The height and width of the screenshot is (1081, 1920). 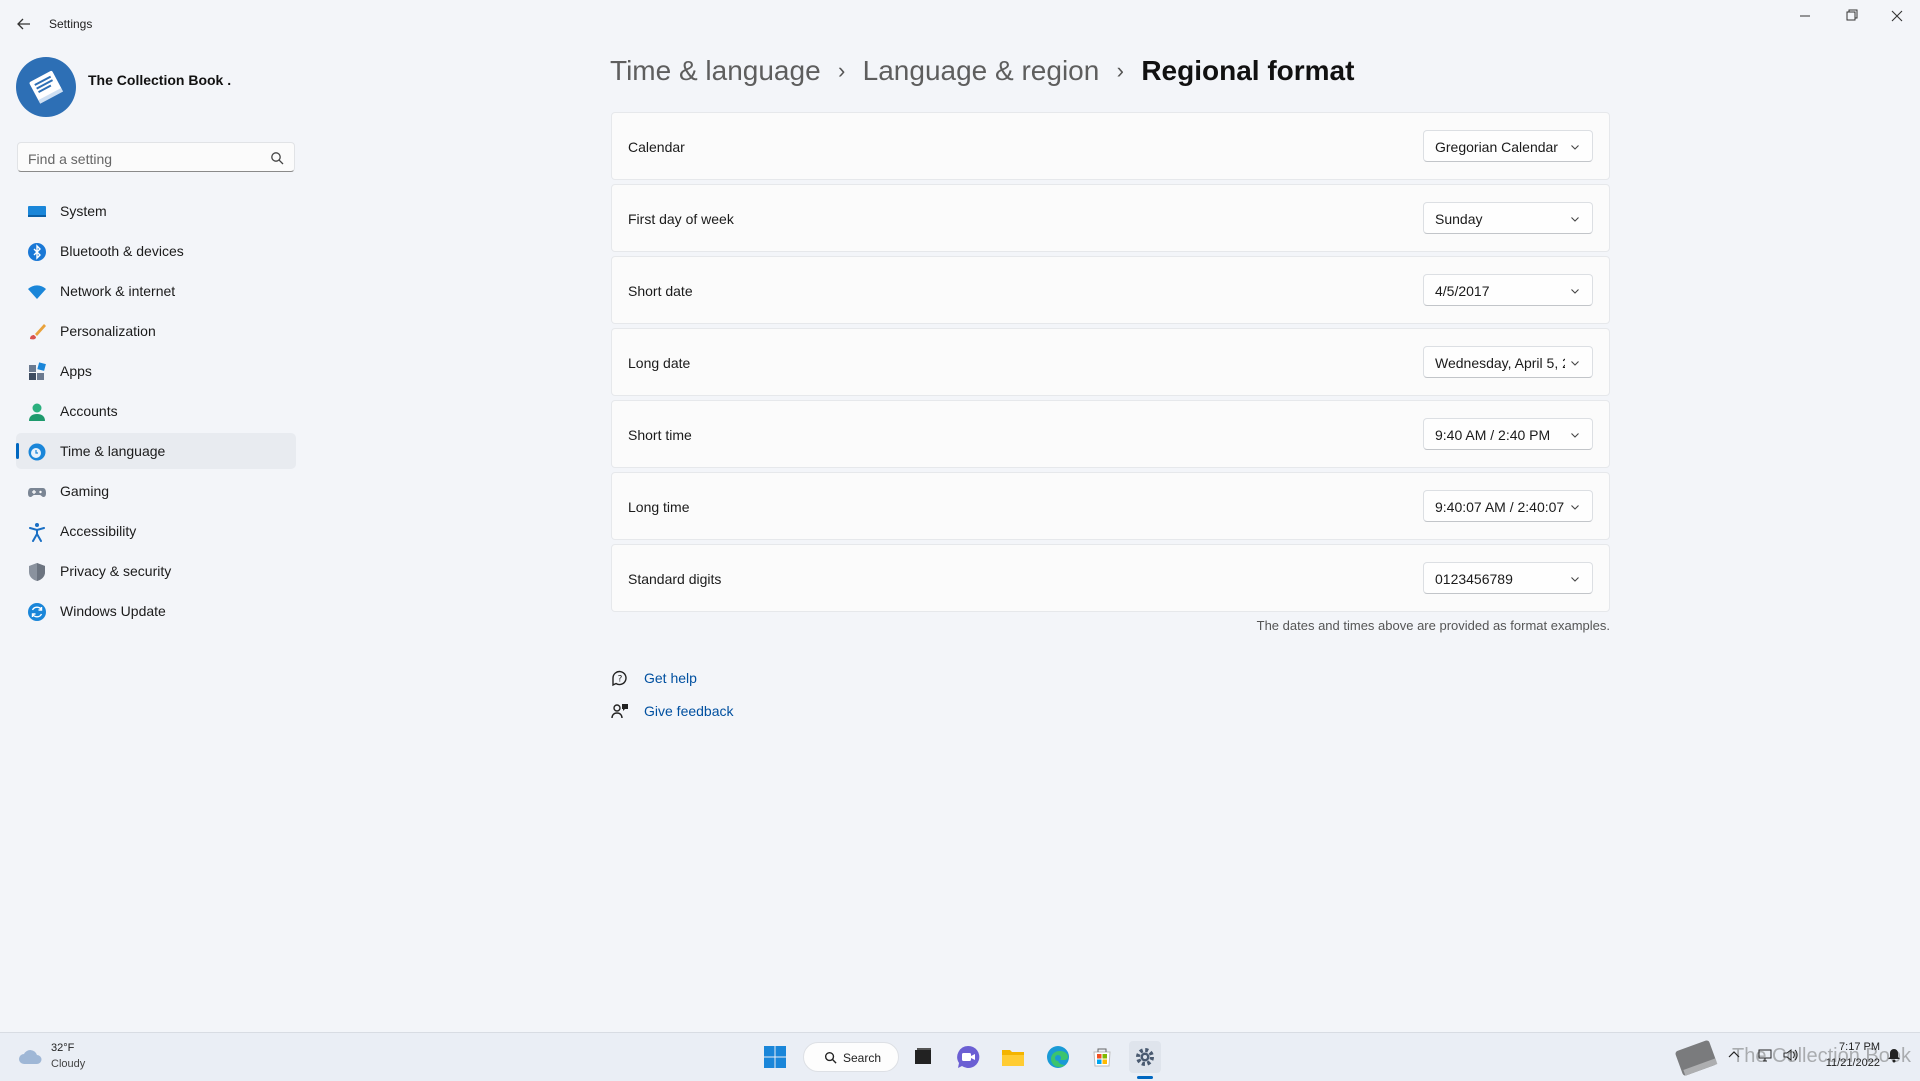 I want to click on account-icon, so click(x=37, y=412).